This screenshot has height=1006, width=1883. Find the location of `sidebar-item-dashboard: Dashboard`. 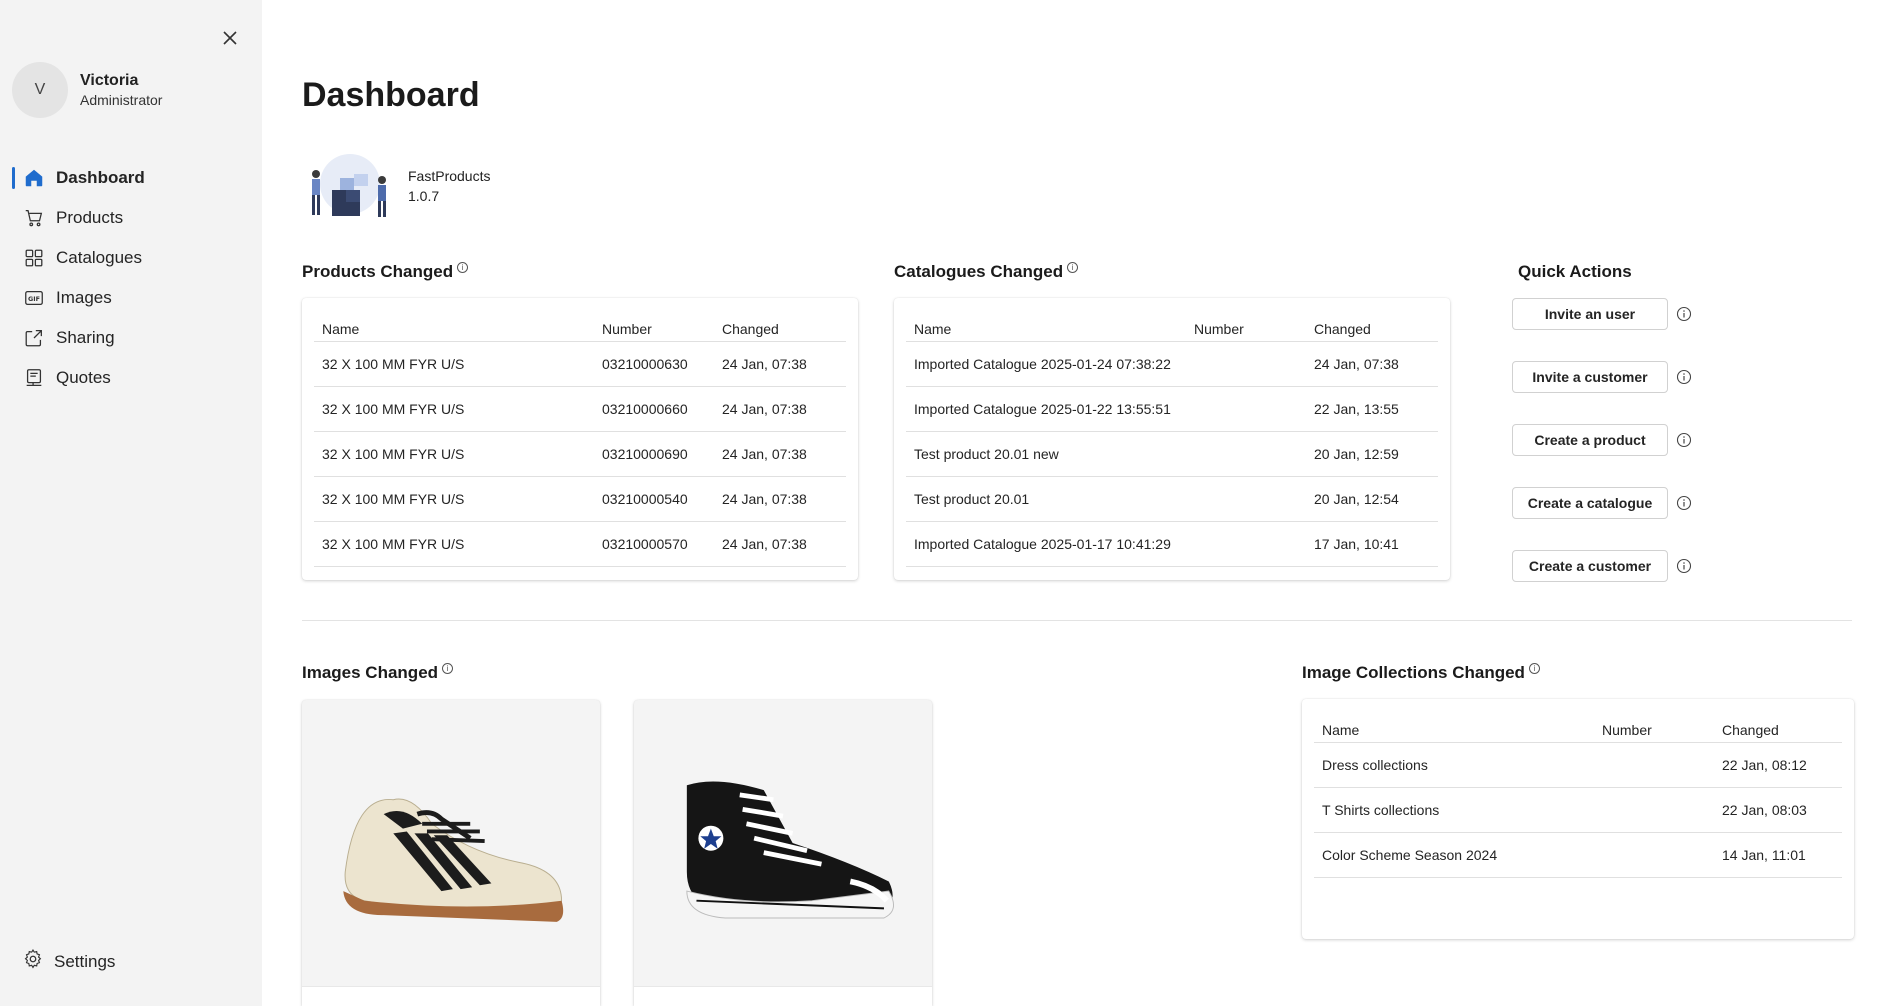

sidebar-item-dashboard: Dashboard is located at coordinates (131, 178).